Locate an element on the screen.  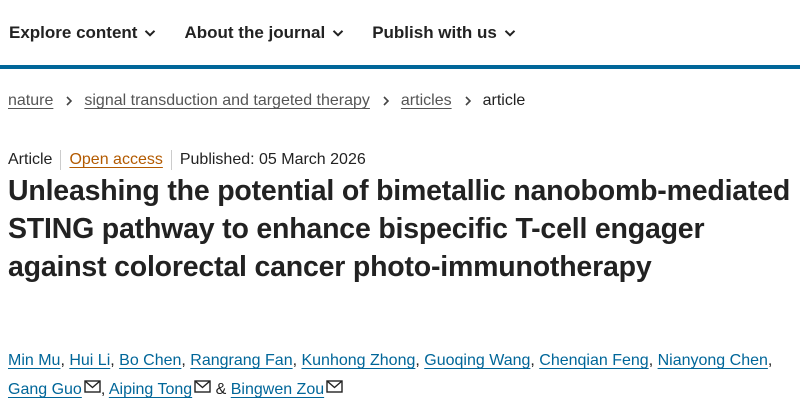
nav-publish-with-us: Publish with us is located at coordinates (444, 33).